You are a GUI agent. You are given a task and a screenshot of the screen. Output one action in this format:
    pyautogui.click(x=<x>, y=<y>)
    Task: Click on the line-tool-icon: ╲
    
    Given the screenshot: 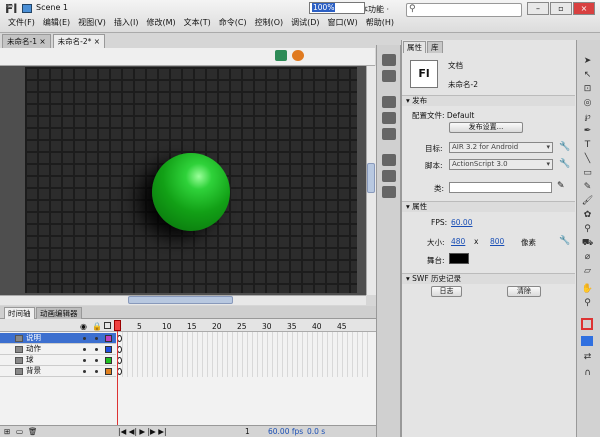 What is the action you would take?
    pyautogui.click(x=587, y=159)
    